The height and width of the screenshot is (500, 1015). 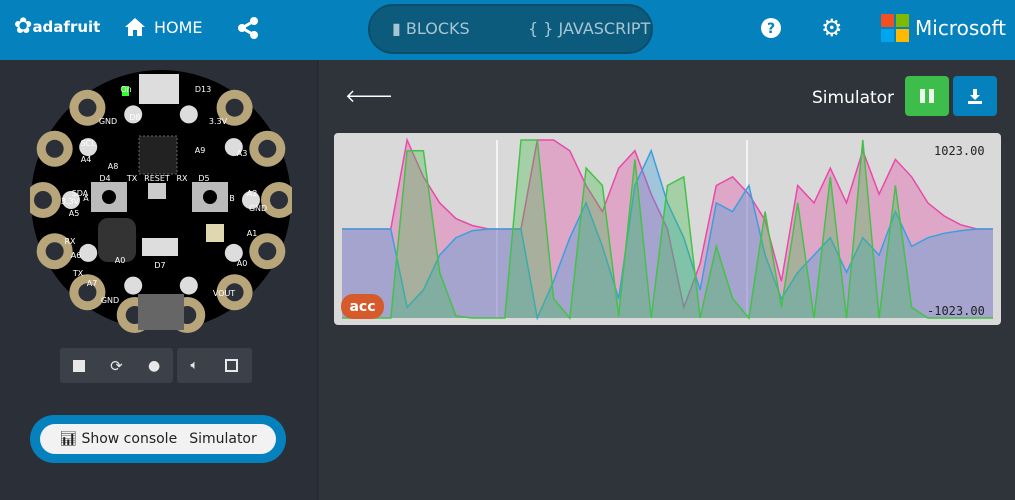 What do you see at coordinates (242, 153) in the screenshot?
I see `pin-label: A3` at bounding box center [242, 153].